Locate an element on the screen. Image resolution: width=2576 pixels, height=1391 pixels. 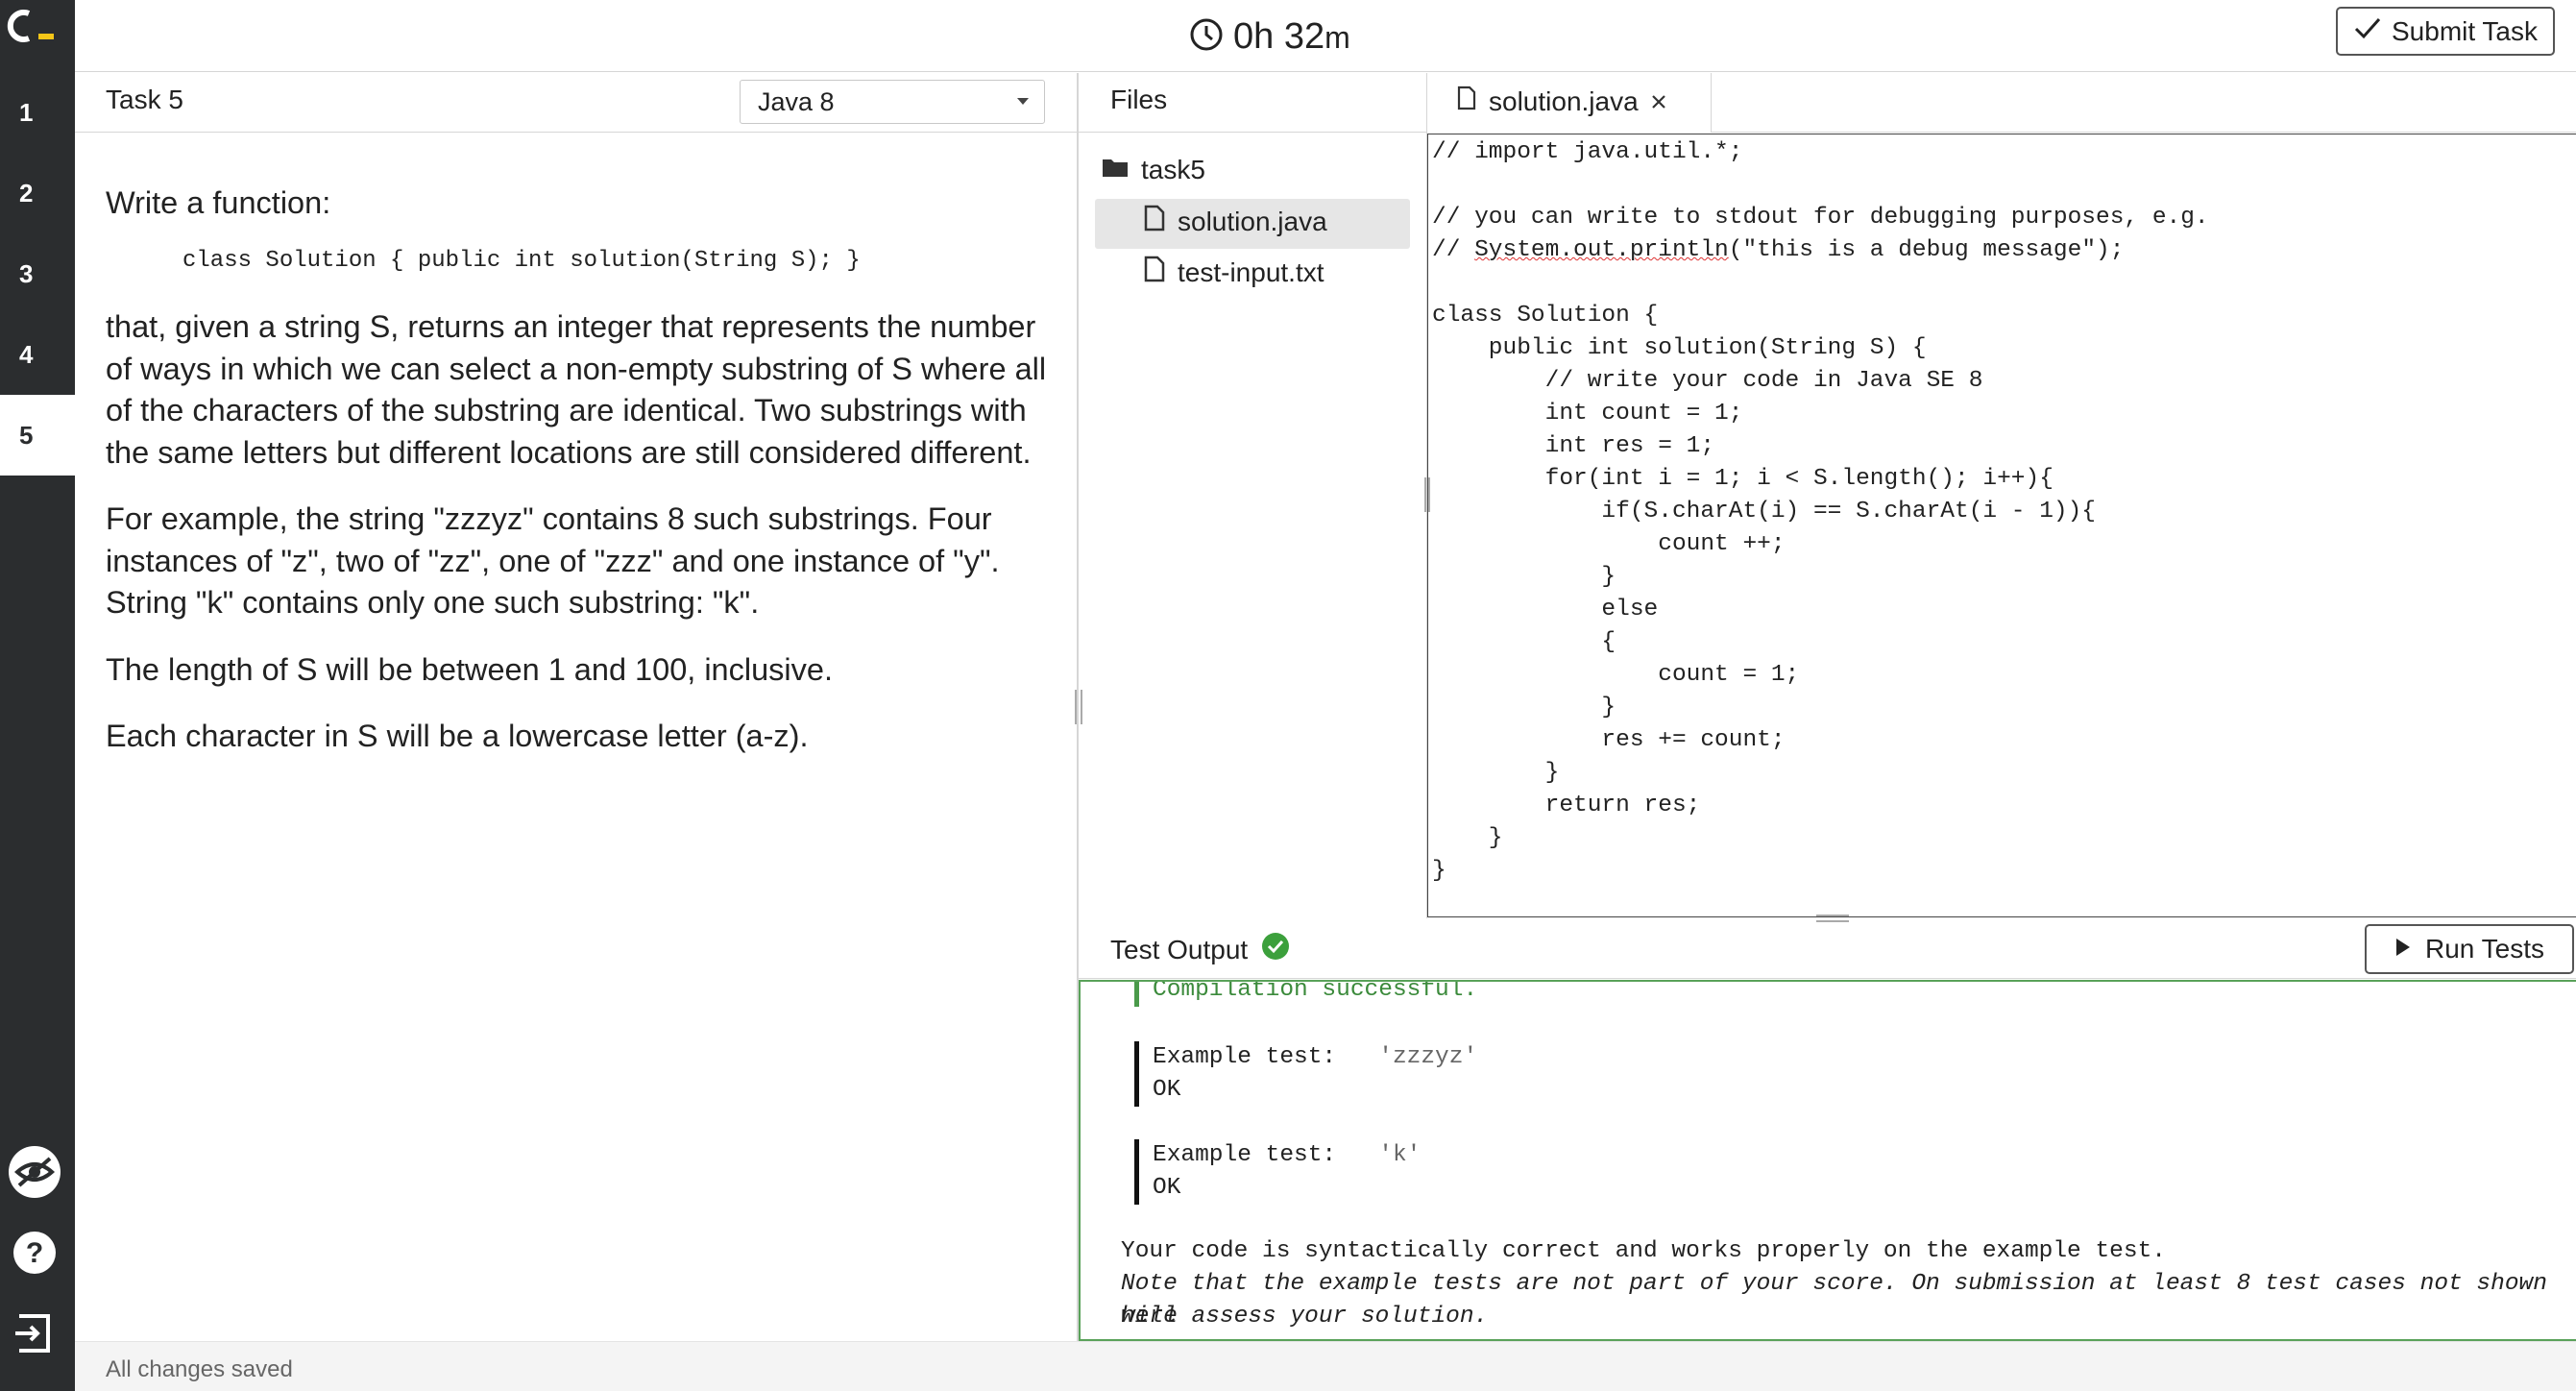
nav-task-3: 3 is located at coordinates (37, 273).